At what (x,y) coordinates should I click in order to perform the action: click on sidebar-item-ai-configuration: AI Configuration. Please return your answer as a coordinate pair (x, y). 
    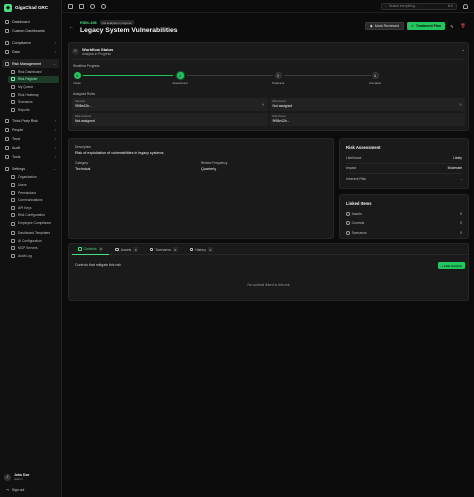
    Looking at the image, I should click on (33, 241).